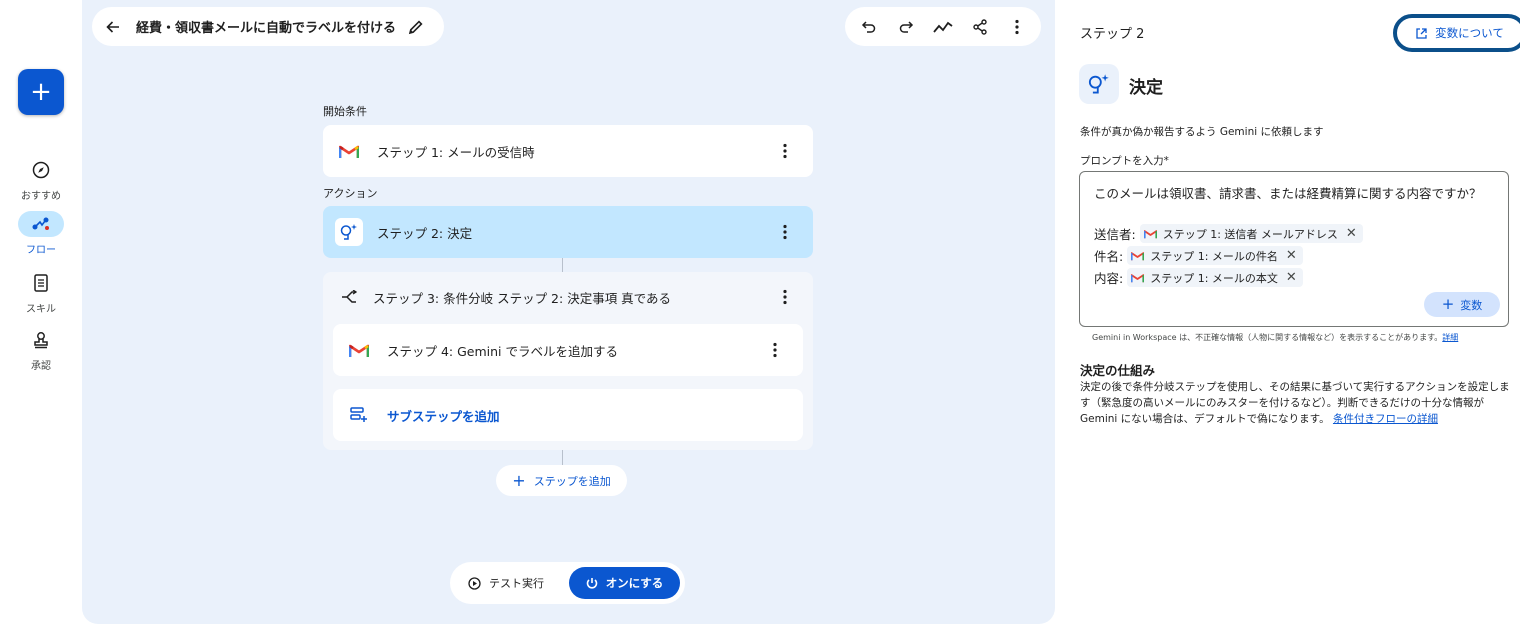 Image resolution: width=1520 pixels, height=635 pixels. I want to click on variable-chip-label: ステップ 1: メールの件名, so click(1214, 256).